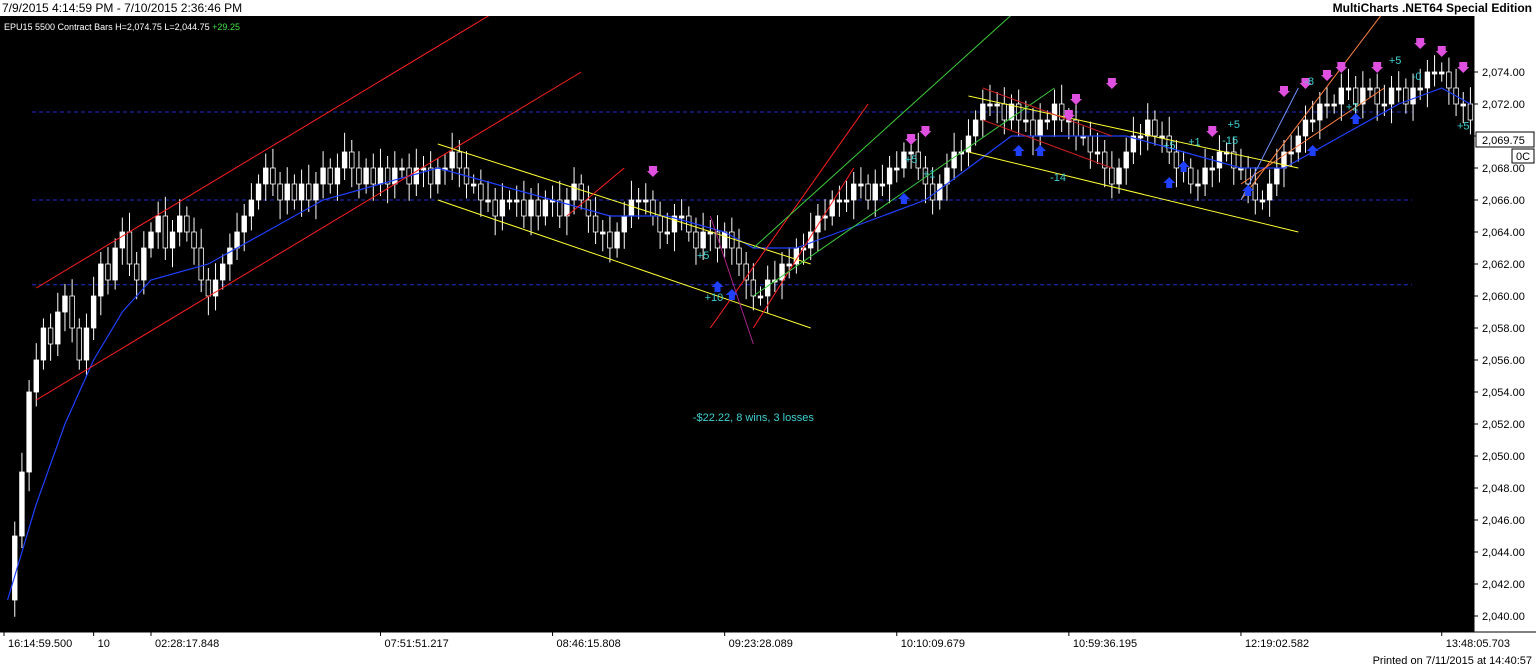 Image resolution: width=1536 pixels, height=670 pixels. What do you see at coordinates (1503, 393) in the screenshot?
I see `y-tick-label: 2,054.00` at bounding box center [1503, 393].